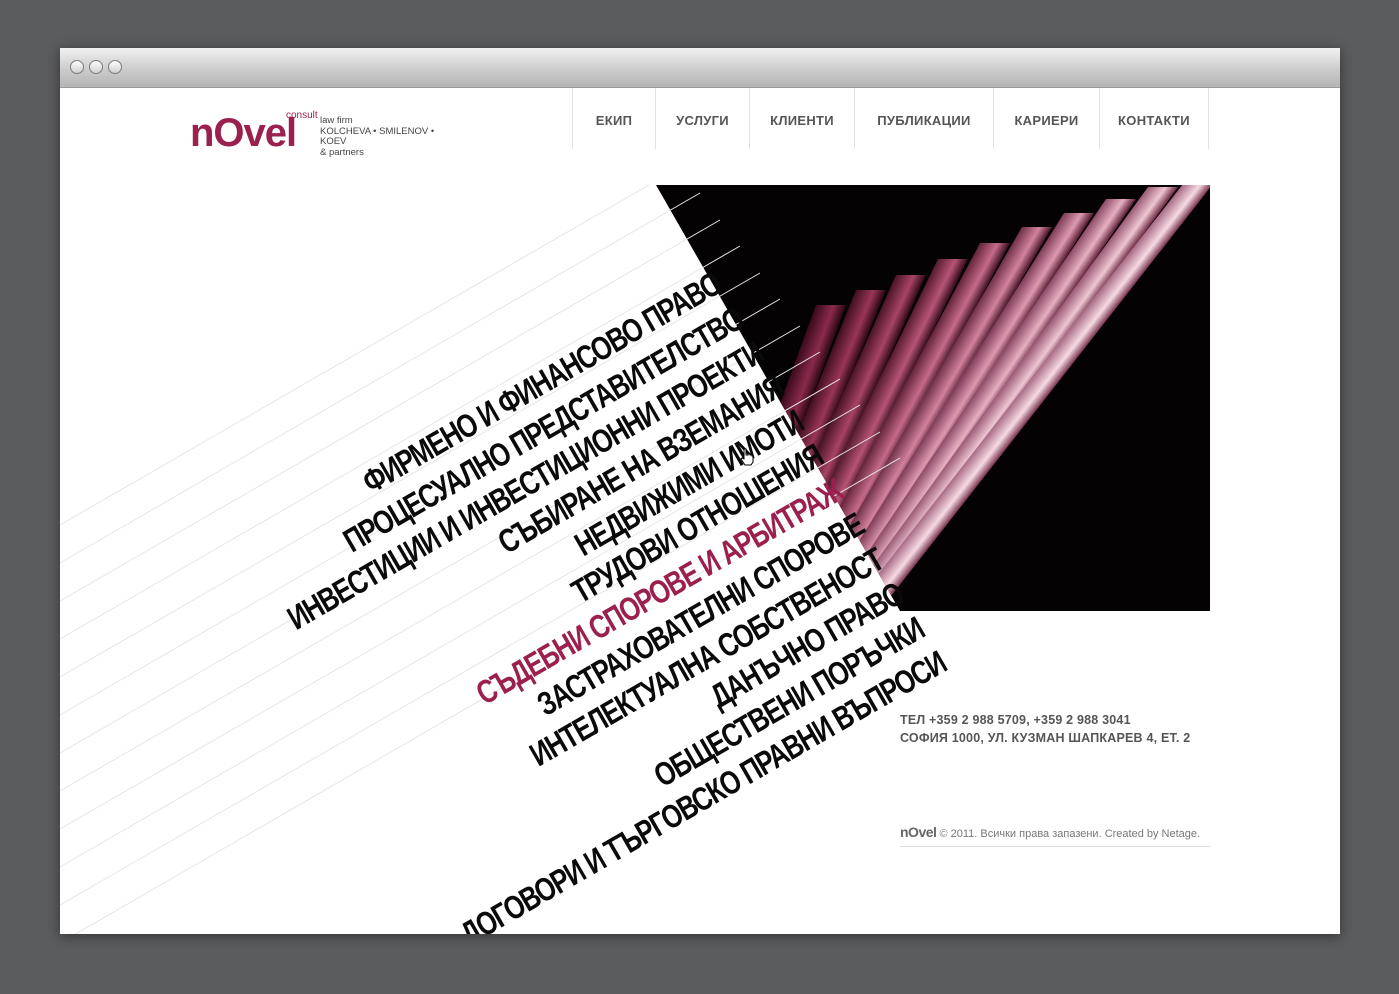 The width and height of the screenshot is (1399, 994). What do you see at coordinates (77, 67) in the screenshot?
I see `window-close-icon` at bounding box center [77, 67].